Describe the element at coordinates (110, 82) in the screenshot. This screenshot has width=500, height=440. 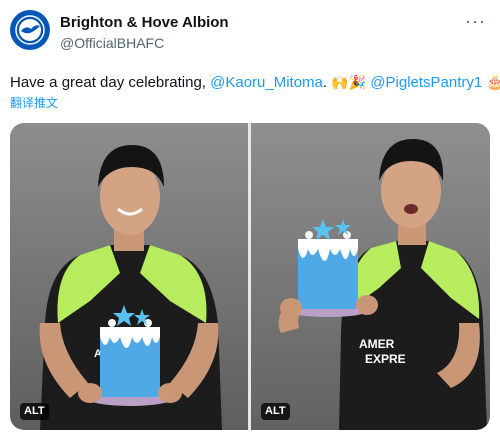
I see `tweet-text-prefix: Have a great day celebrating,` at that location.